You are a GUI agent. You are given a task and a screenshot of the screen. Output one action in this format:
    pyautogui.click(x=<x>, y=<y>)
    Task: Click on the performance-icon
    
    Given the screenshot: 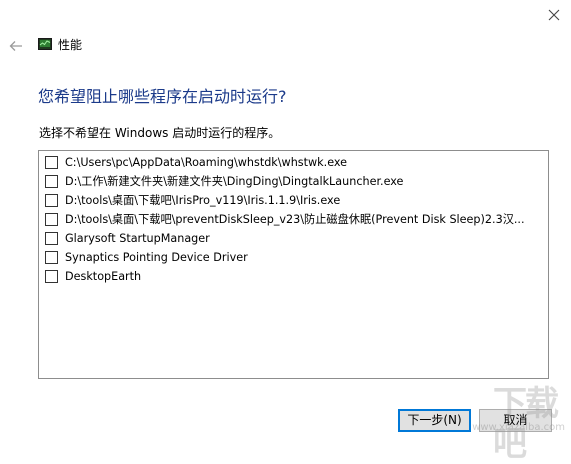 What is the action you would take?
    pyautogui.click(x=45, y=44)
    